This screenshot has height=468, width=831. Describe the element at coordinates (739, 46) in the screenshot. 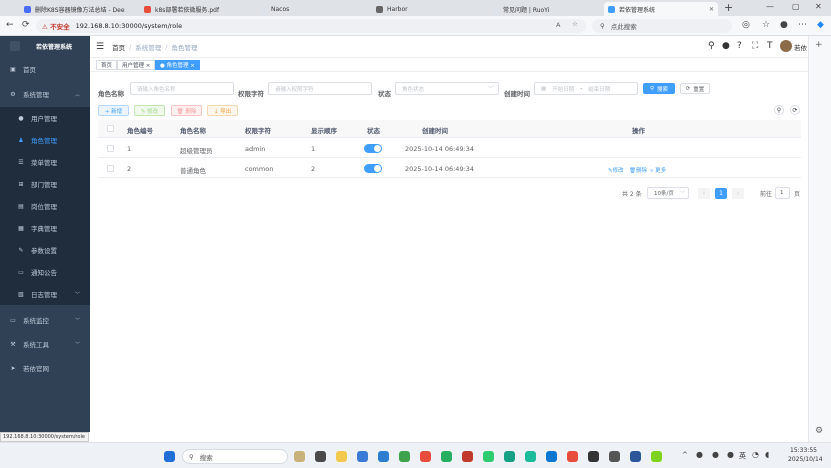

I see `question-icon: ?` at that location.